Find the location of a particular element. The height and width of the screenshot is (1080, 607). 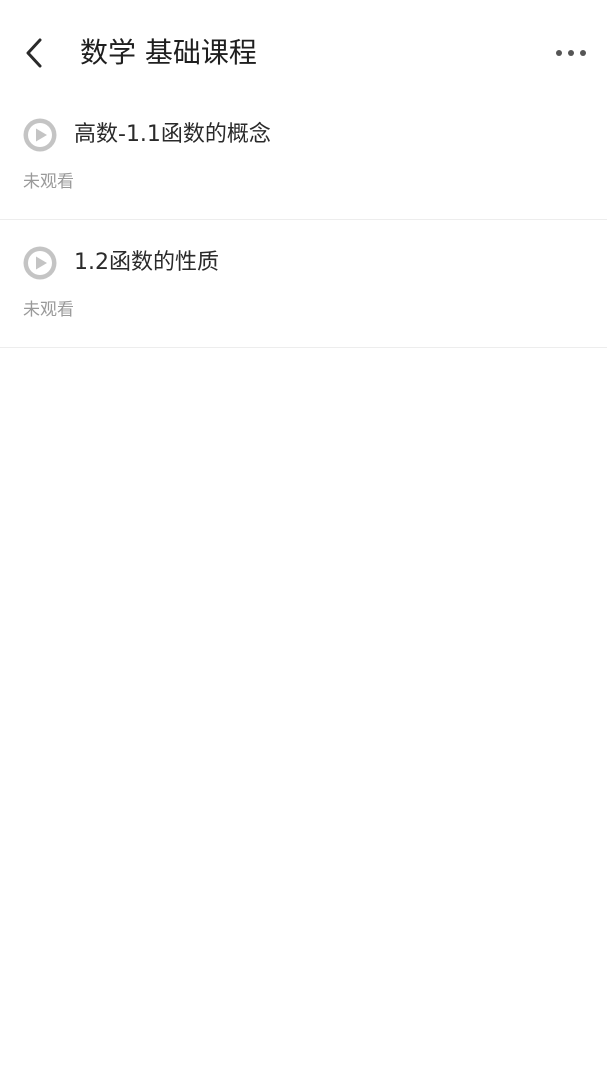

more-button is located at coordinates (571, 53).